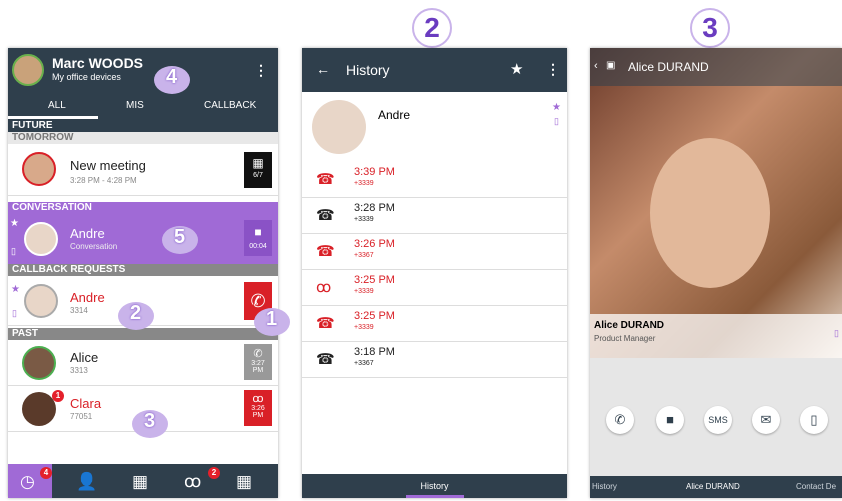  I want to click on history-row: ☎ 3:25 PM +3339, so click(434, 324).